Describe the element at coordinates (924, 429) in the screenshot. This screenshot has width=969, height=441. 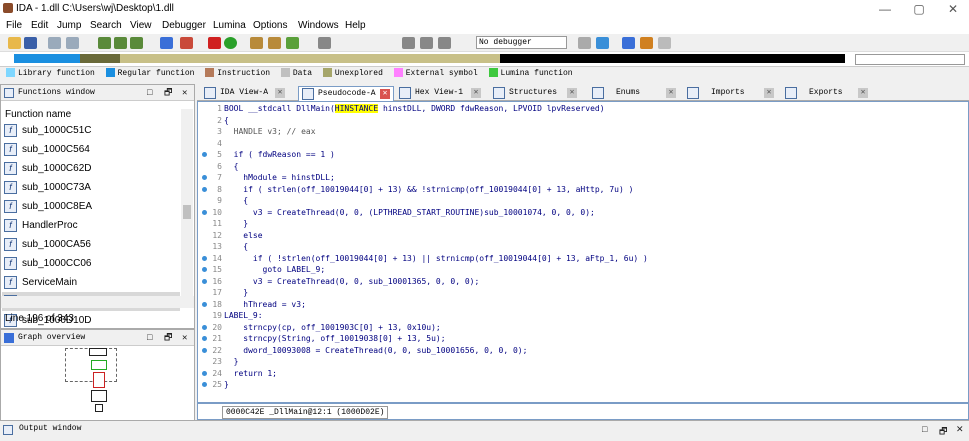
I see `output-menu-button: □` at that location.